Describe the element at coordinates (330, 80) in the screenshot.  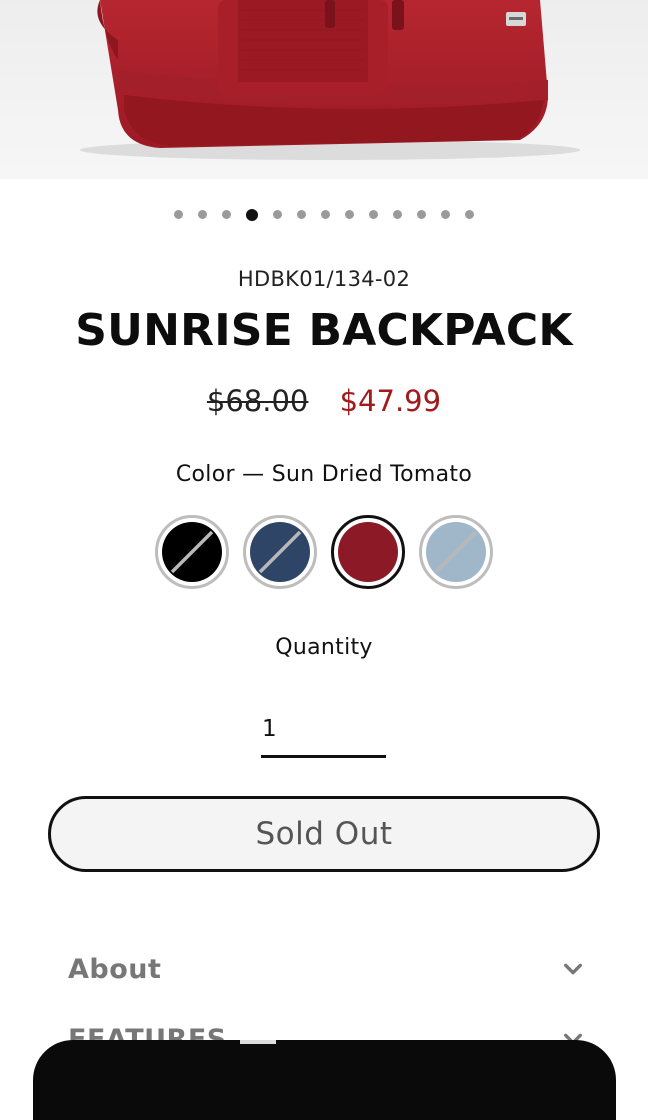
I see `backpack-image` at that location.